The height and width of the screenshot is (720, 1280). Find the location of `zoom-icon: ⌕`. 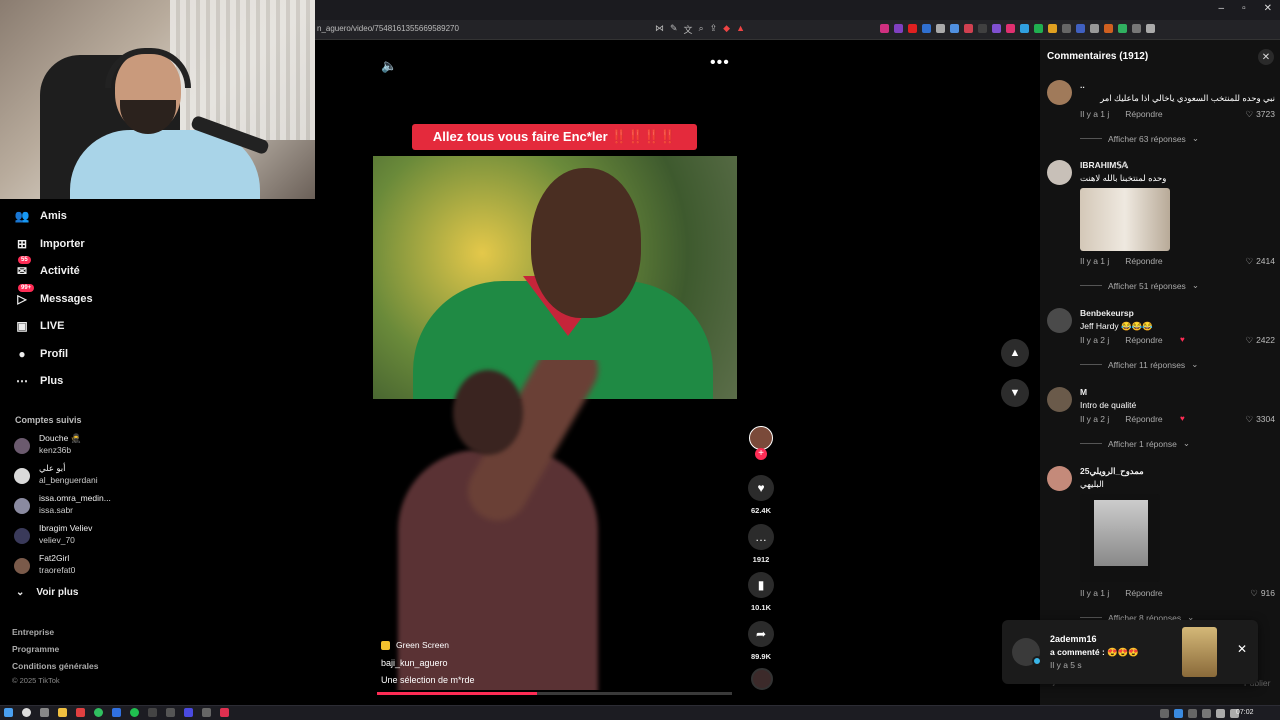

zoom-icon: ⌕ is located at coordinates (701, 29).